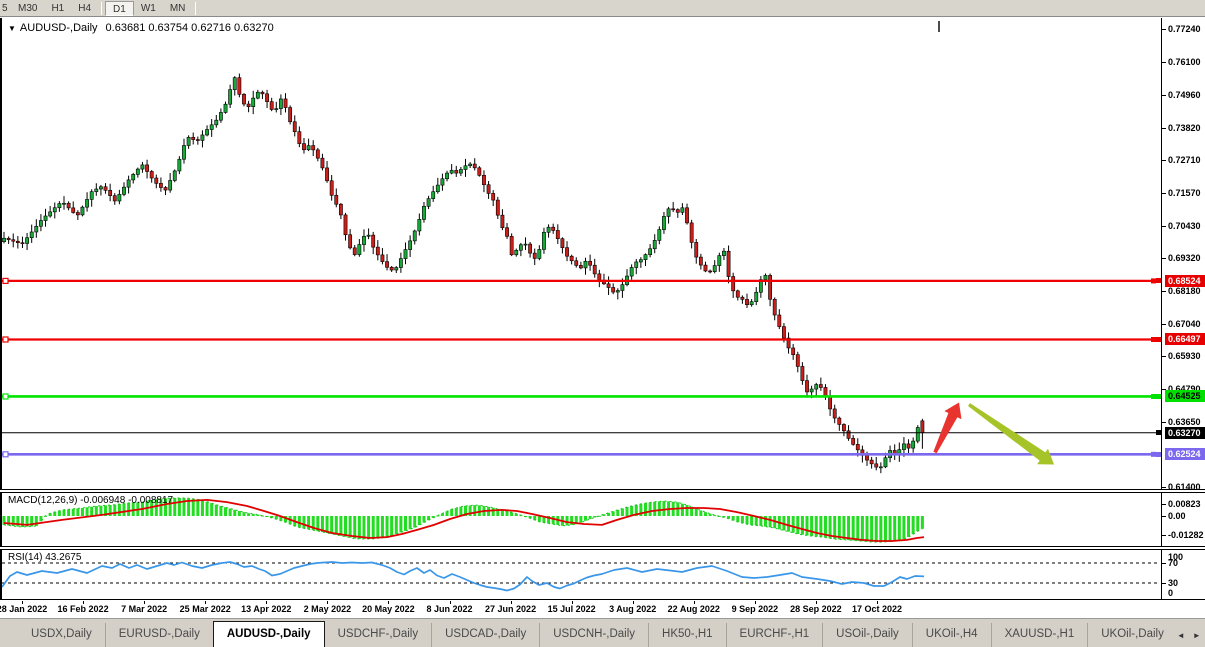  Describe the element at coordinates (1186, 535) in the screenshot. I see `macd-tick-label: -0.01282` at that location.